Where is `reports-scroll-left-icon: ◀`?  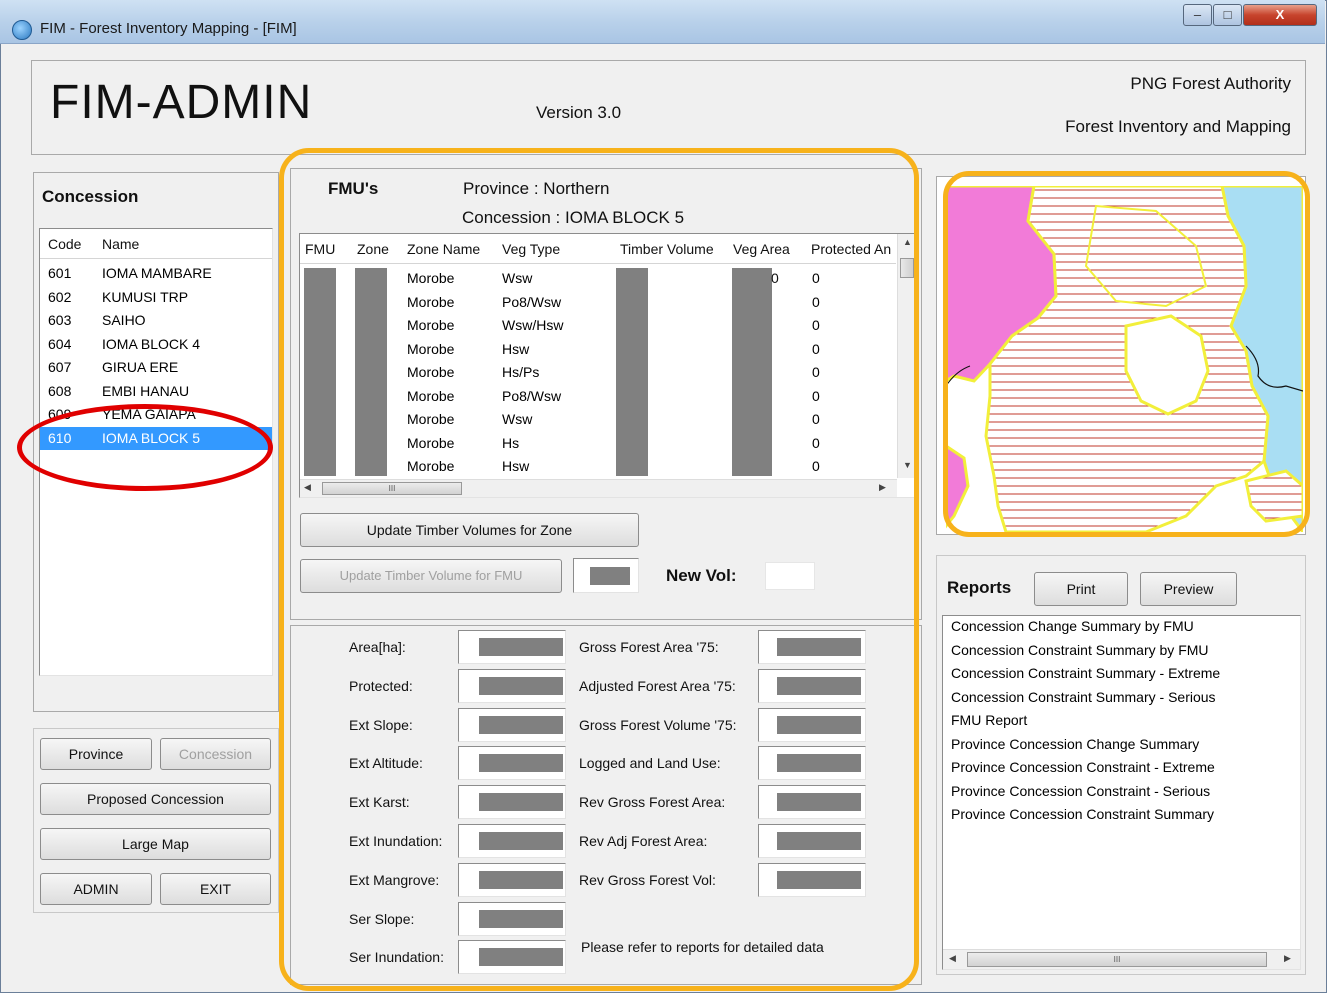 reports-scroll-left-icon: ◀ is located at coordinates (952, 958).